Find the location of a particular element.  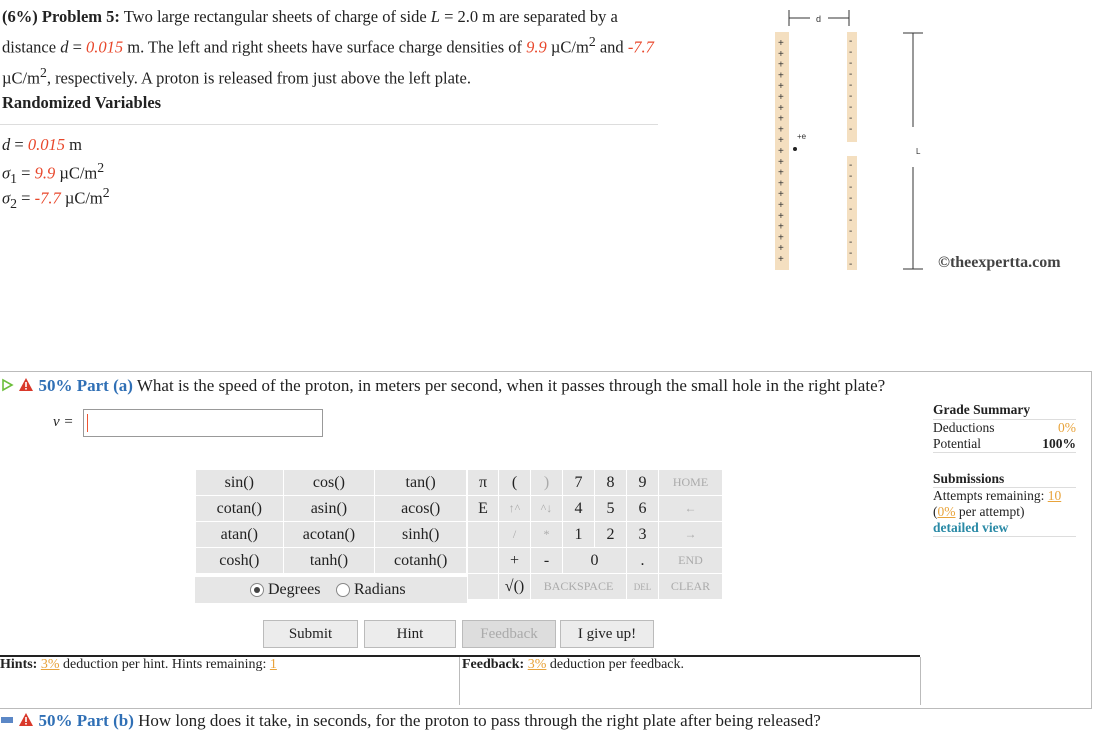

key-4: 4 is located at coordinates (578, 508).